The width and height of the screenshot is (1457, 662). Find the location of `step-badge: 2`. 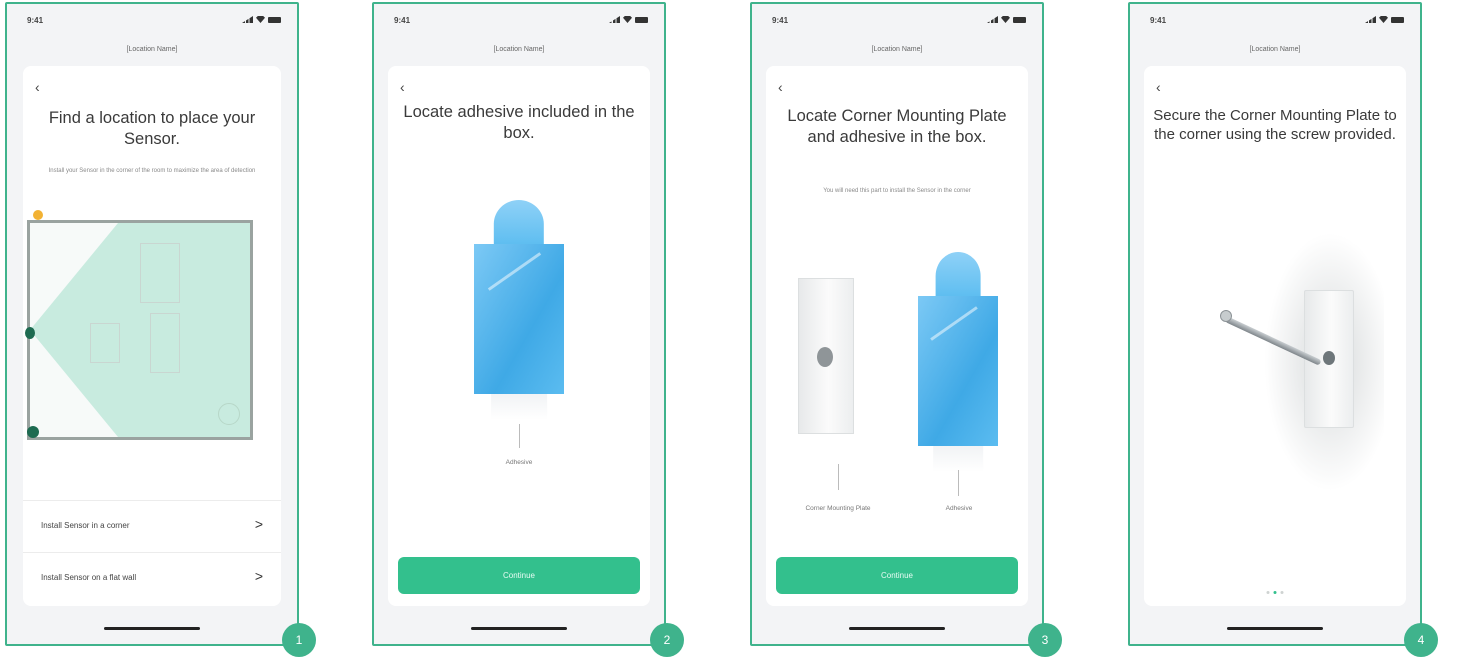

step-badge: 2 is located at coordinates (667, 640).